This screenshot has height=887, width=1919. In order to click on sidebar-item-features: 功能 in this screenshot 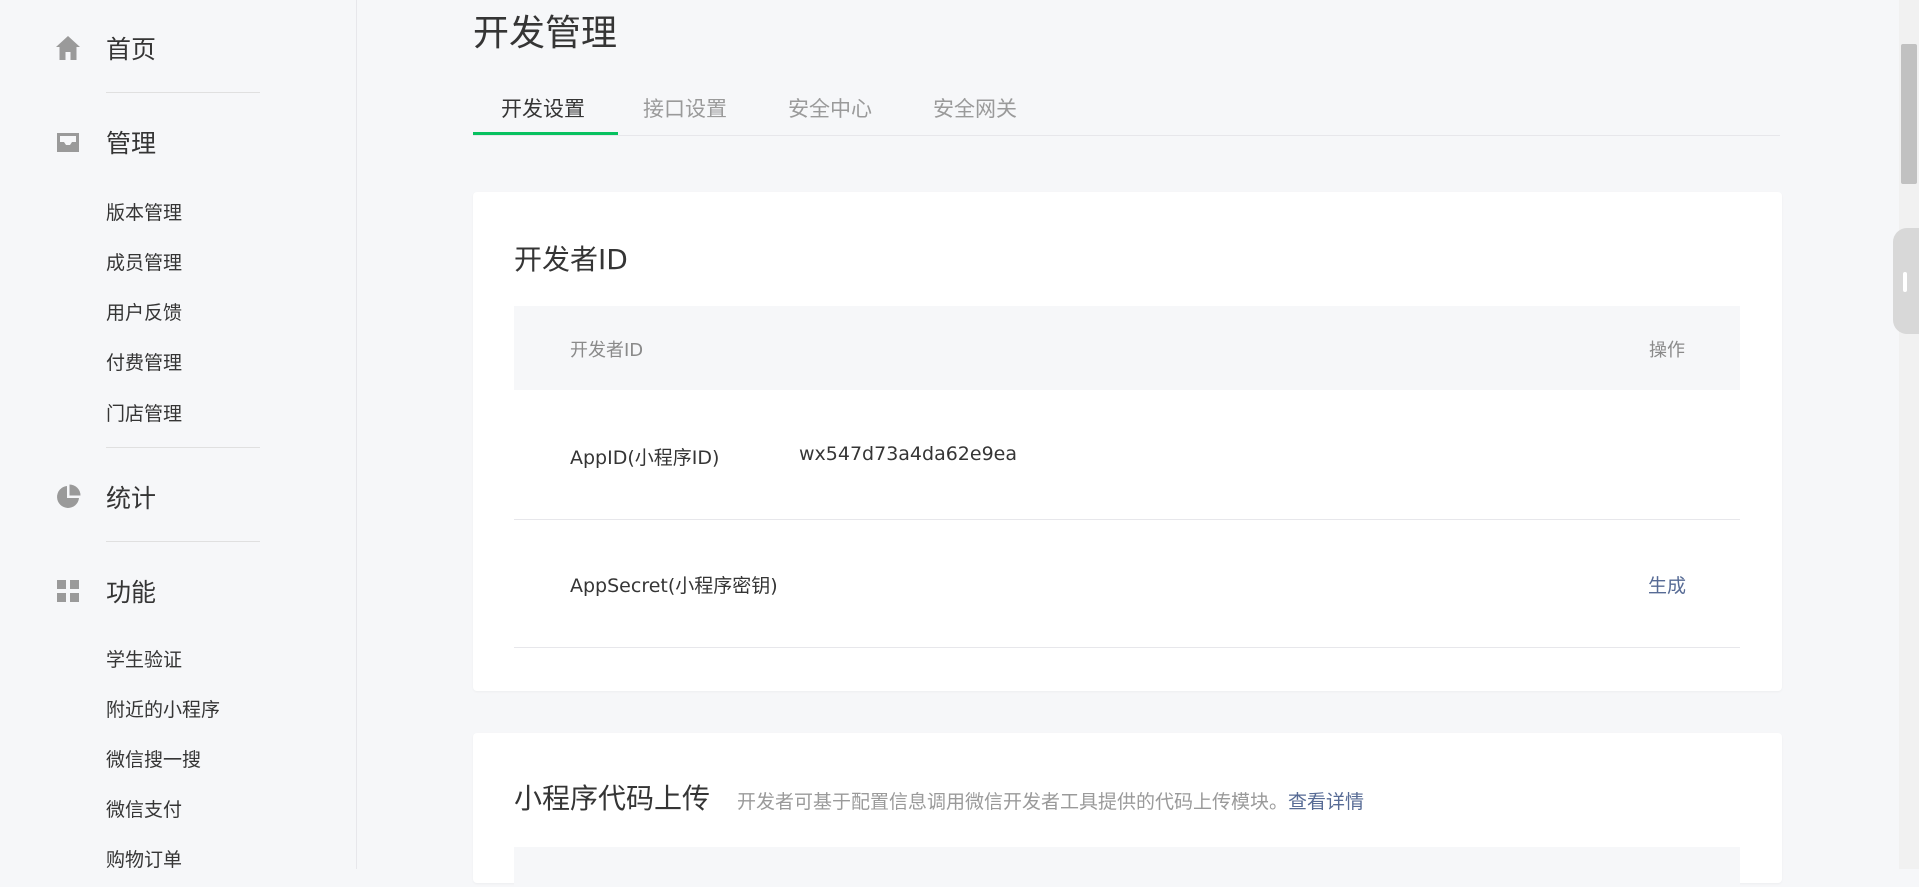, I will do `click(178, 591)`.